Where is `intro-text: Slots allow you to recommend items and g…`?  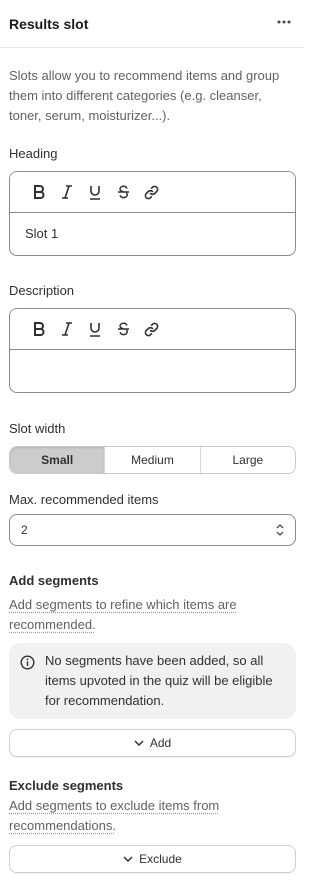
intro-text: Slots allow you to recommend items and g… is located at coordinates (144, 95).